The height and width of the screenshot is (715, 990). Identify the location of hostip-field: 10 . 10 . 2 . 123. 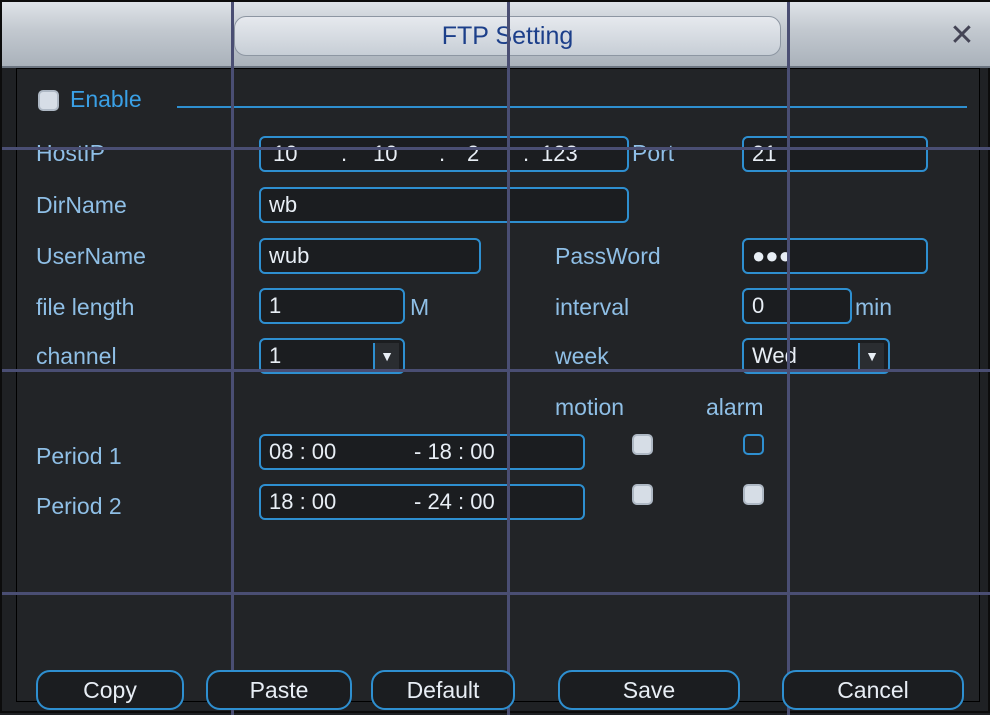
(444, 154).